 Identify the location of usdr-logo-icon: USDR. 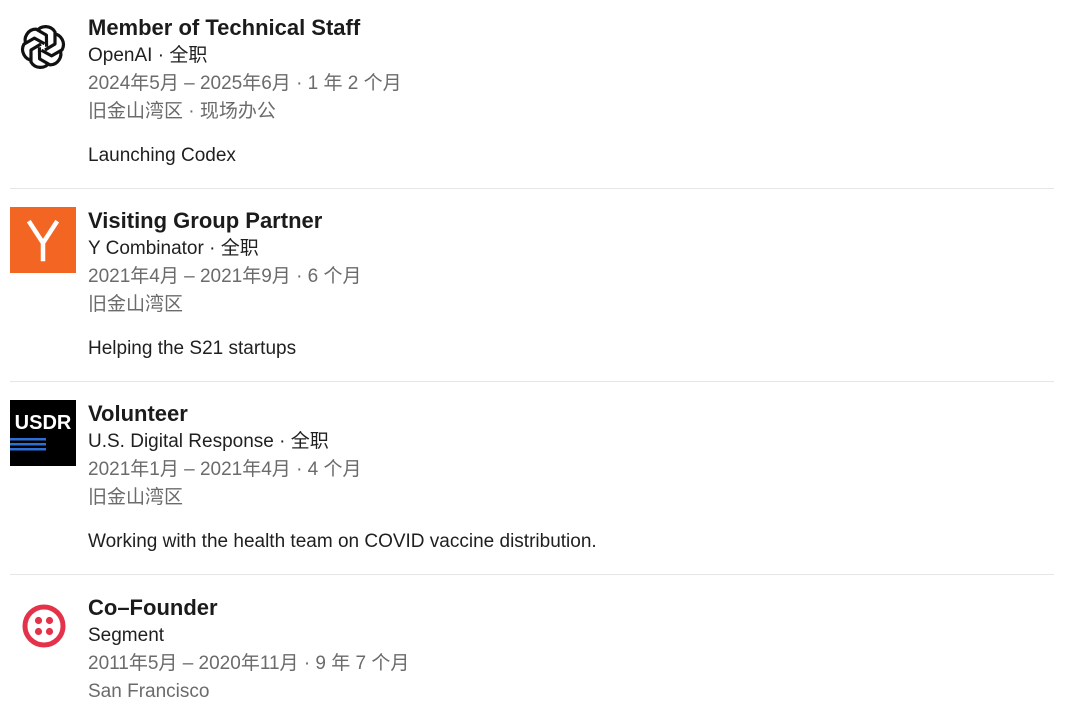
(43, 433).